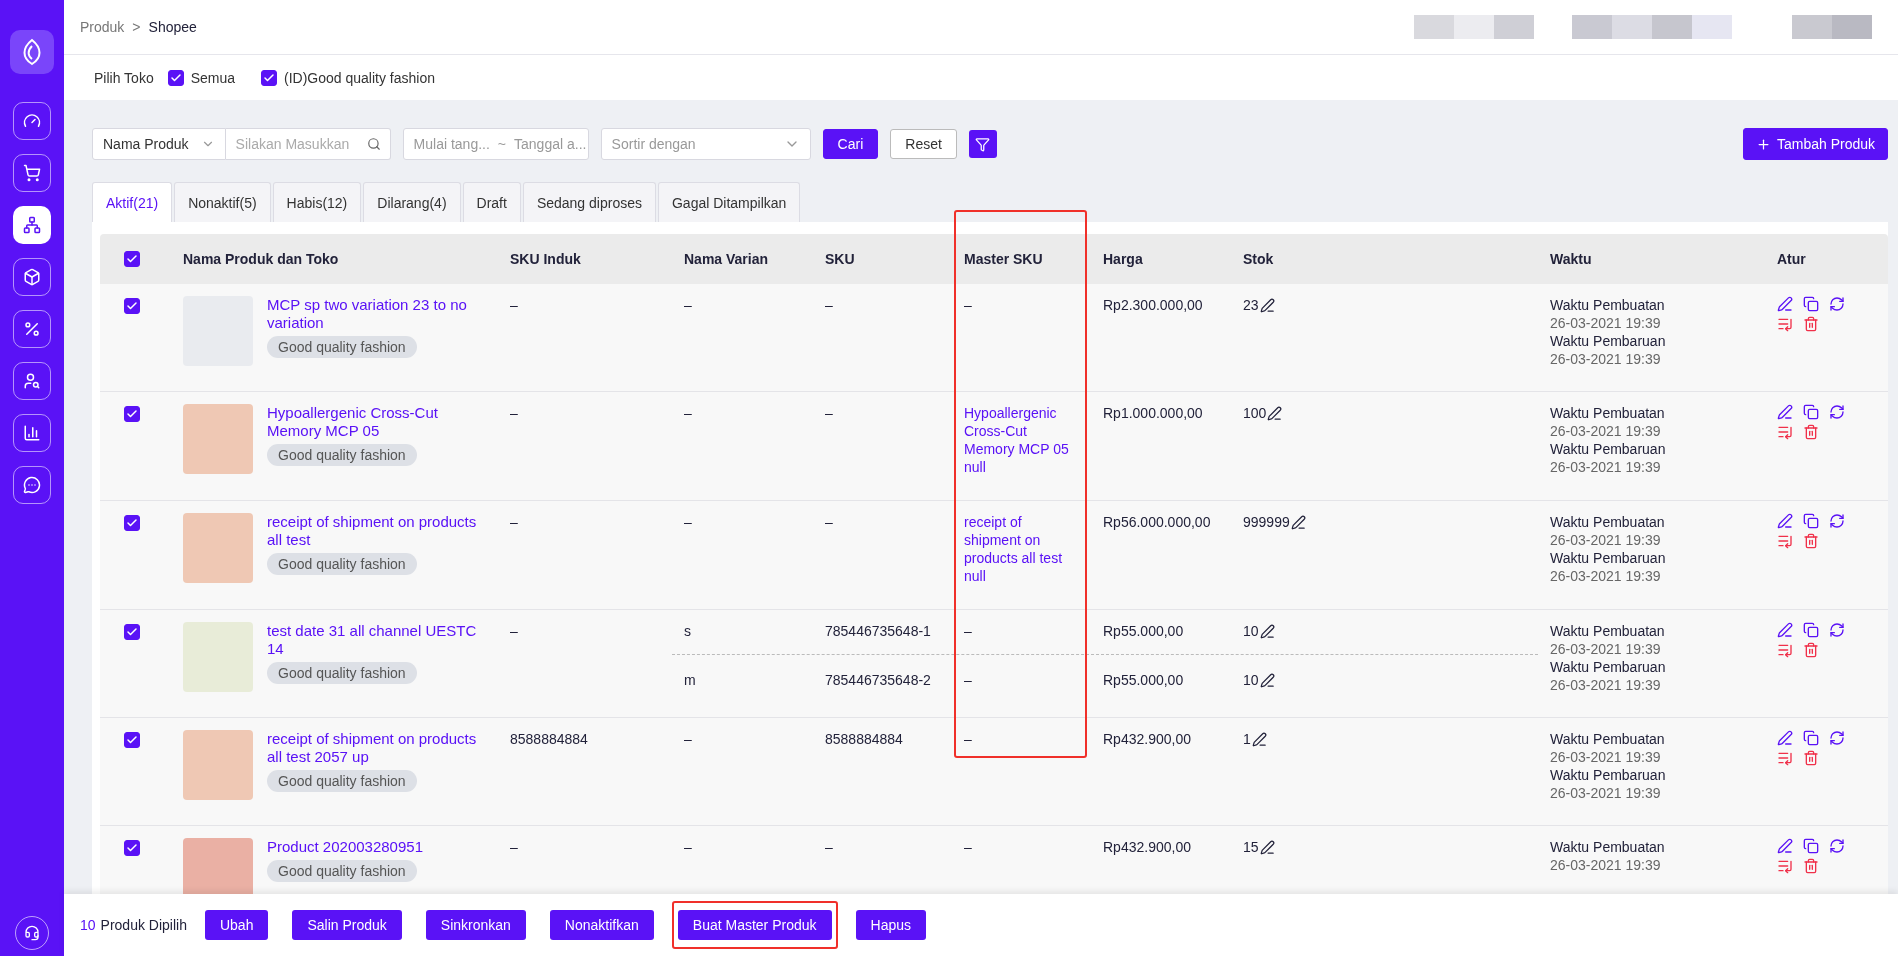  Describe the element at coordinates (850, 144) in the screenshot. I see `toolbar-button: Cari` at that location.